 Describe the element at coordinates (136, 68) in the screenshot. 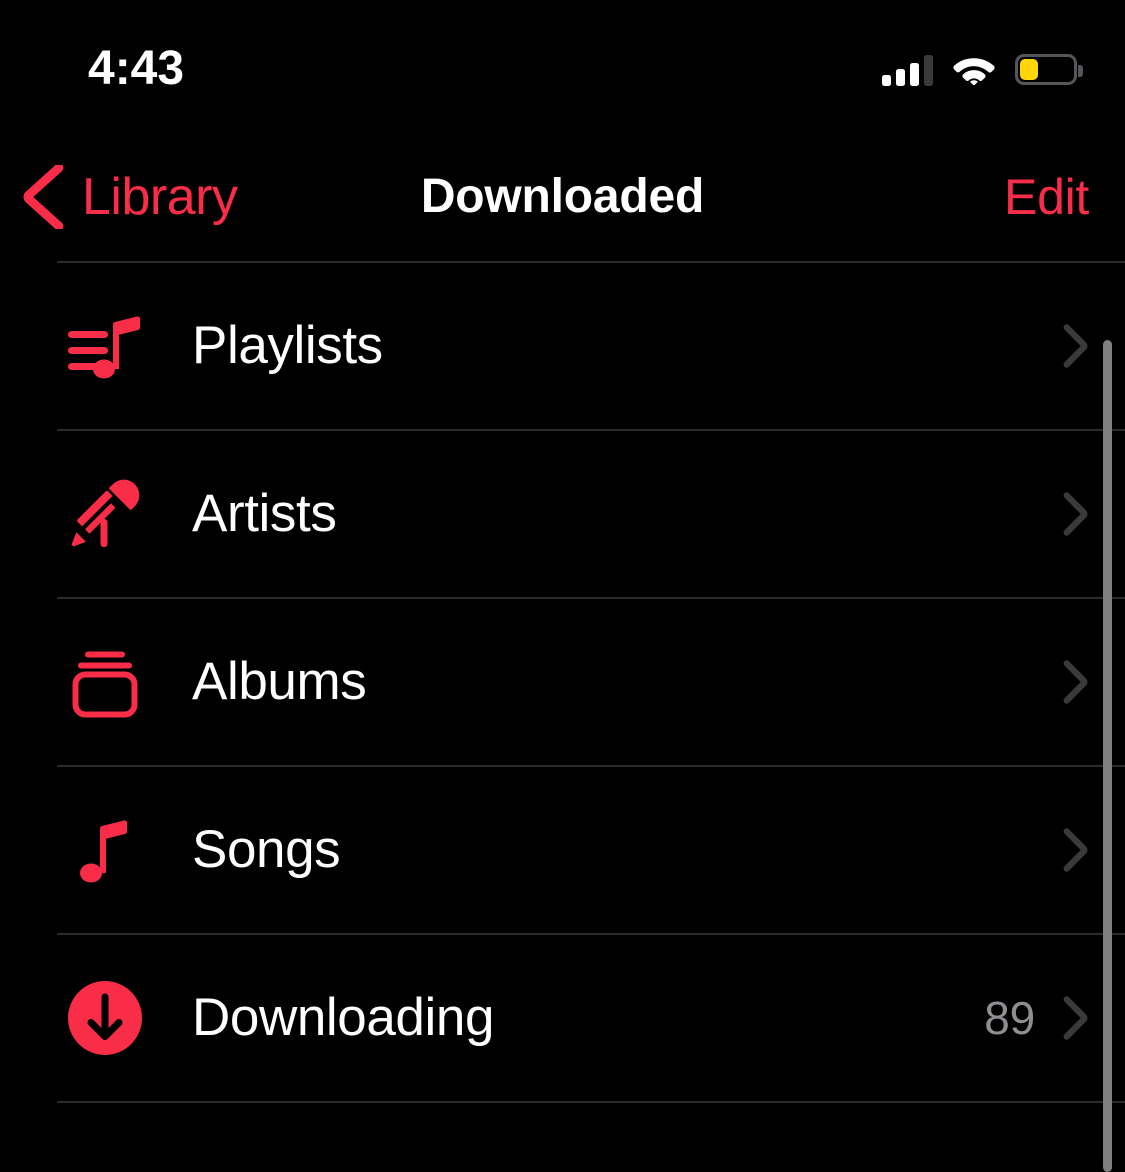

I see `status-bar-time: 4:43` at that location.